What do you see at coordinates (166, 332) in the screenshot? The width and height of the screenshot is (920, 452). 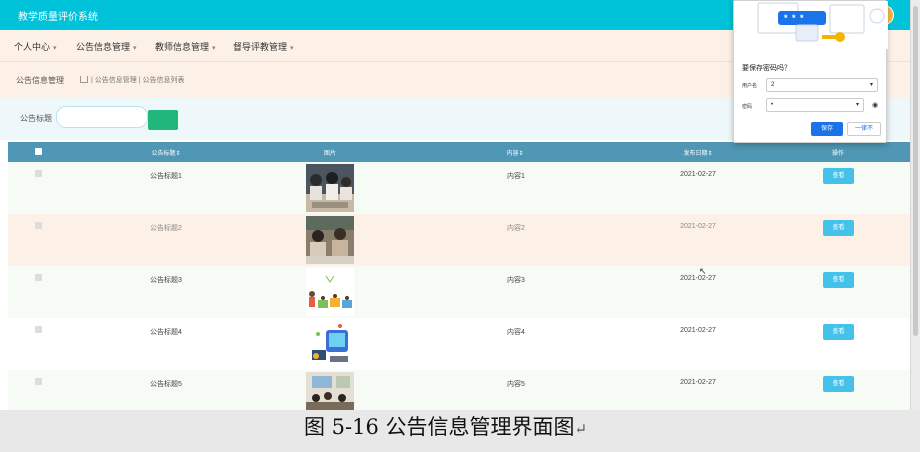 I see `row-title: 公告标题4` at bounding box center [166, 332].